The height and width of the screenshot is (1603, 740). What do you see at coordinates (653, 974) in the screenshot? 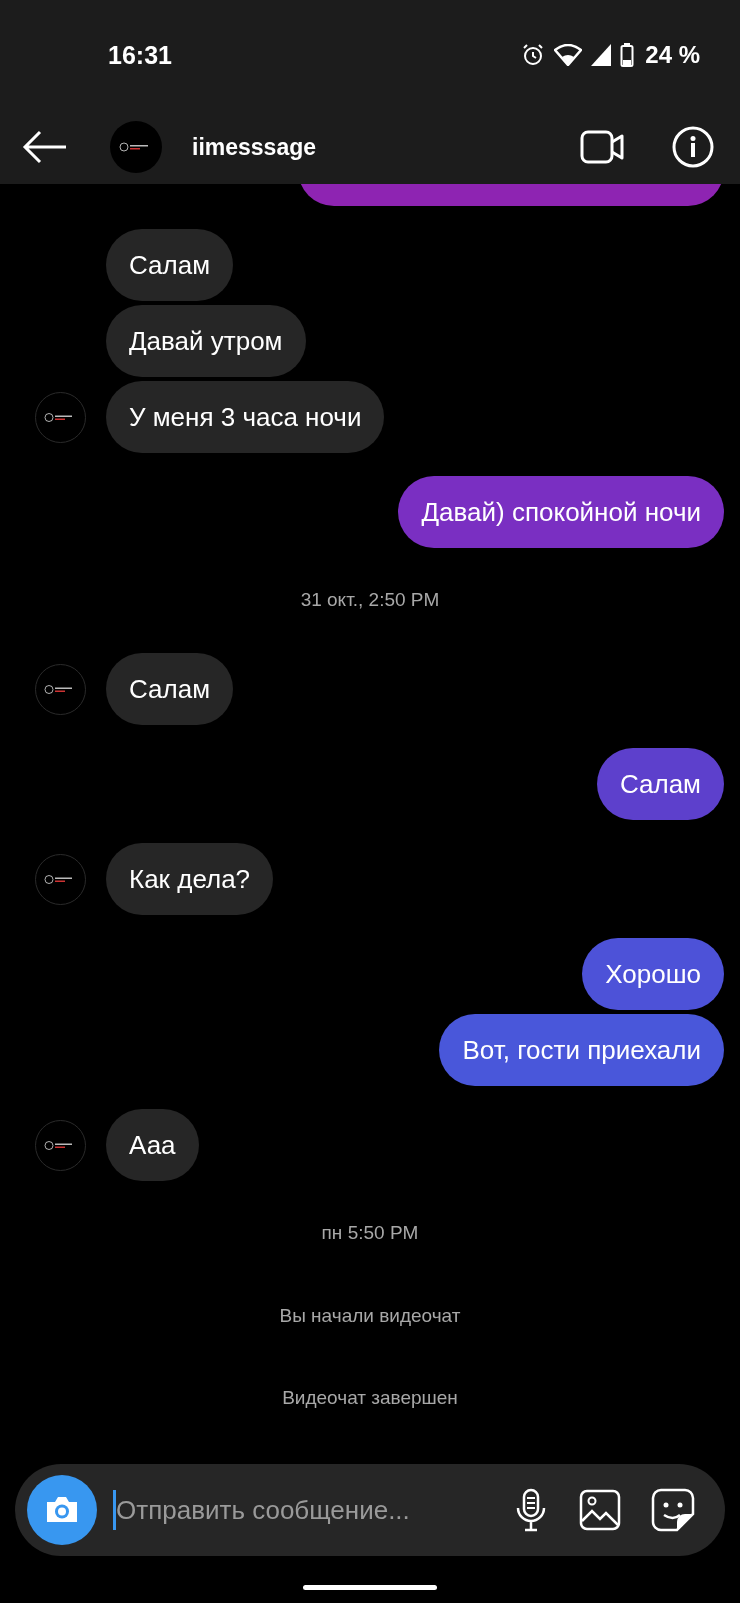
I see `message-bubble: Хорошо` at bounding box center [653, 974].